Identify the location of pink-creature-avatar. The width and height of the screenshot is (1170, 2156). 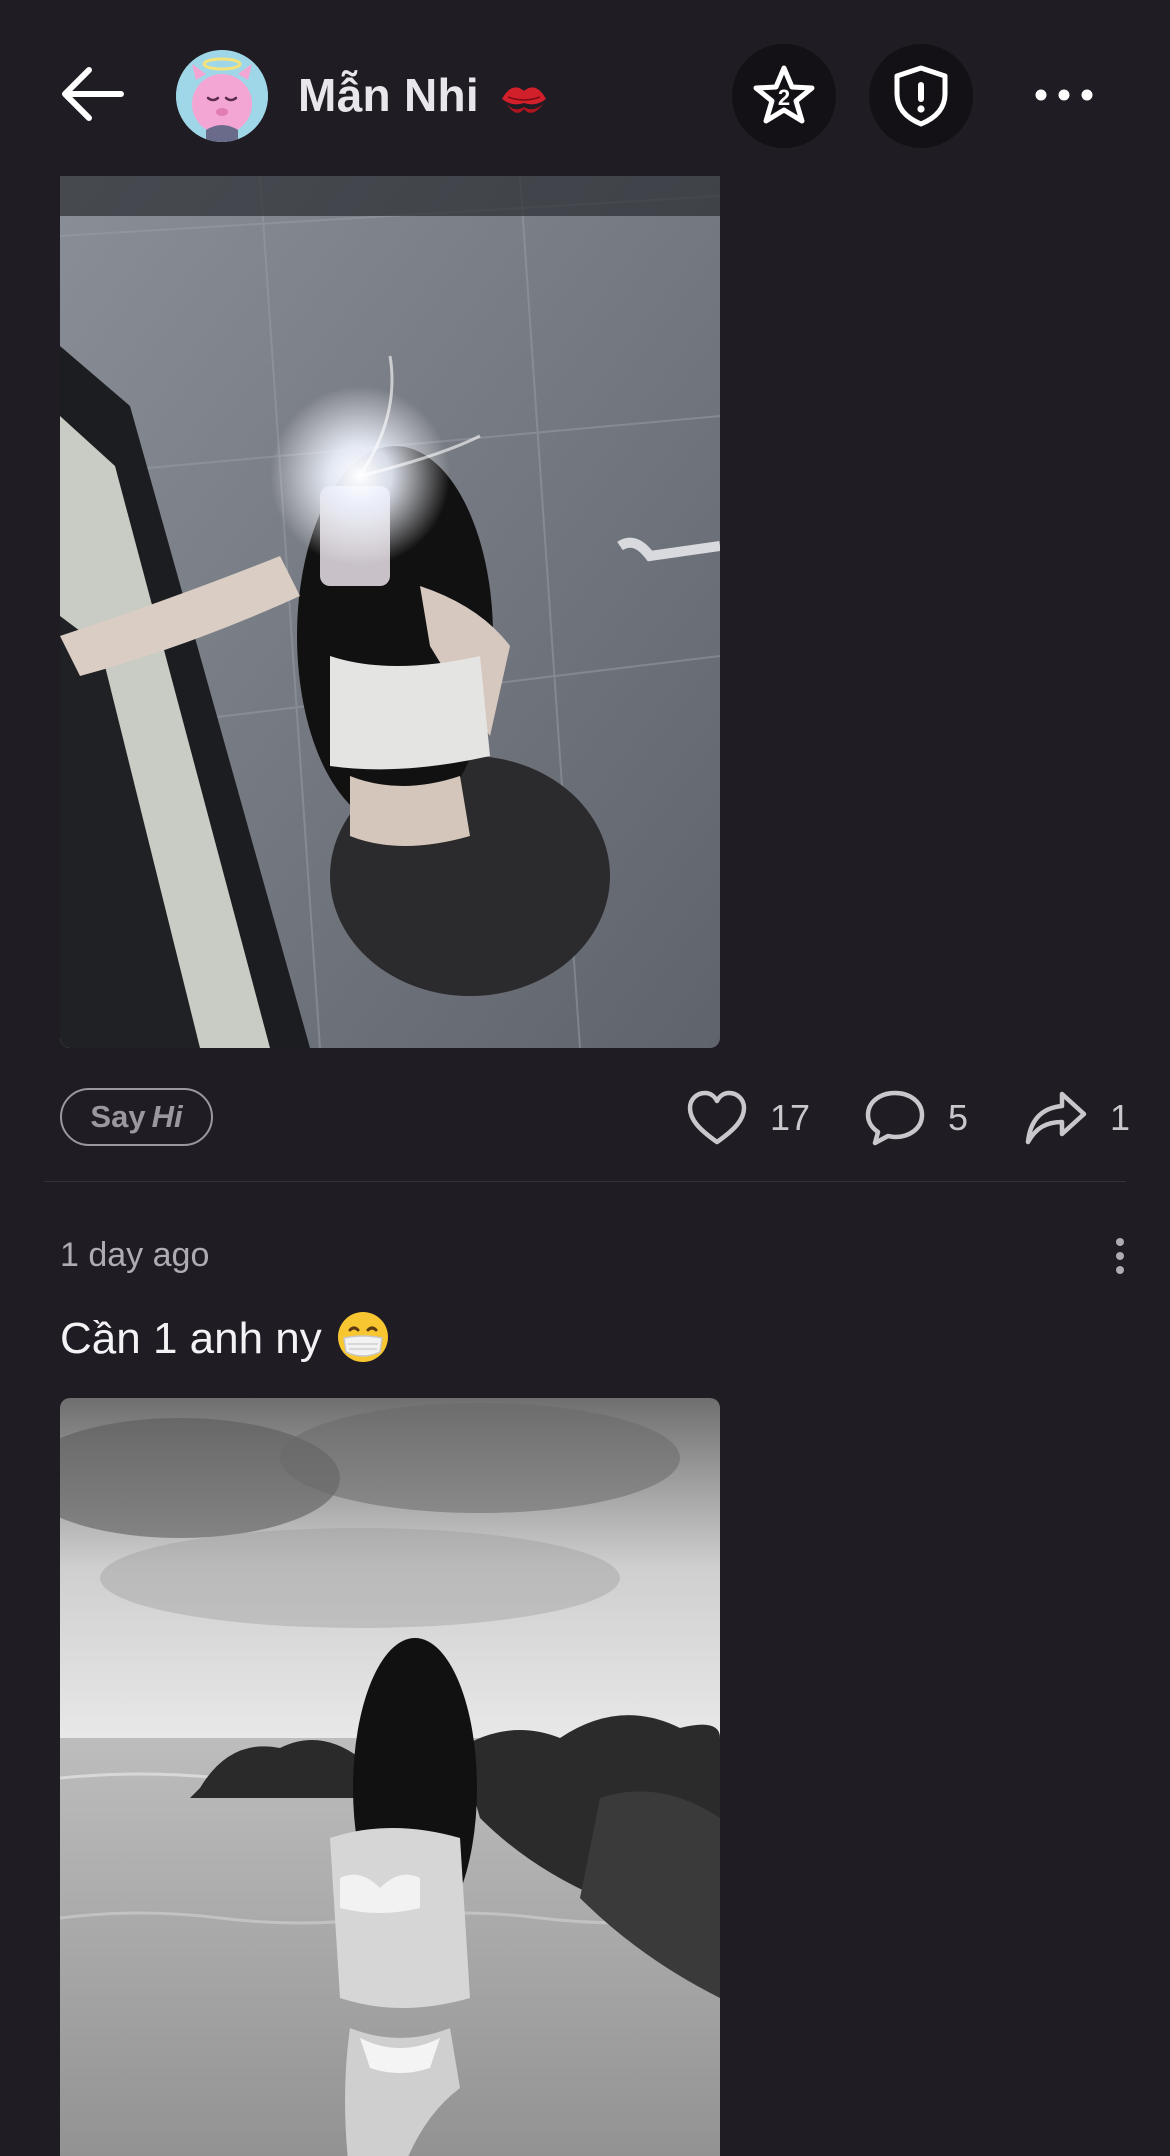
(222, 96).